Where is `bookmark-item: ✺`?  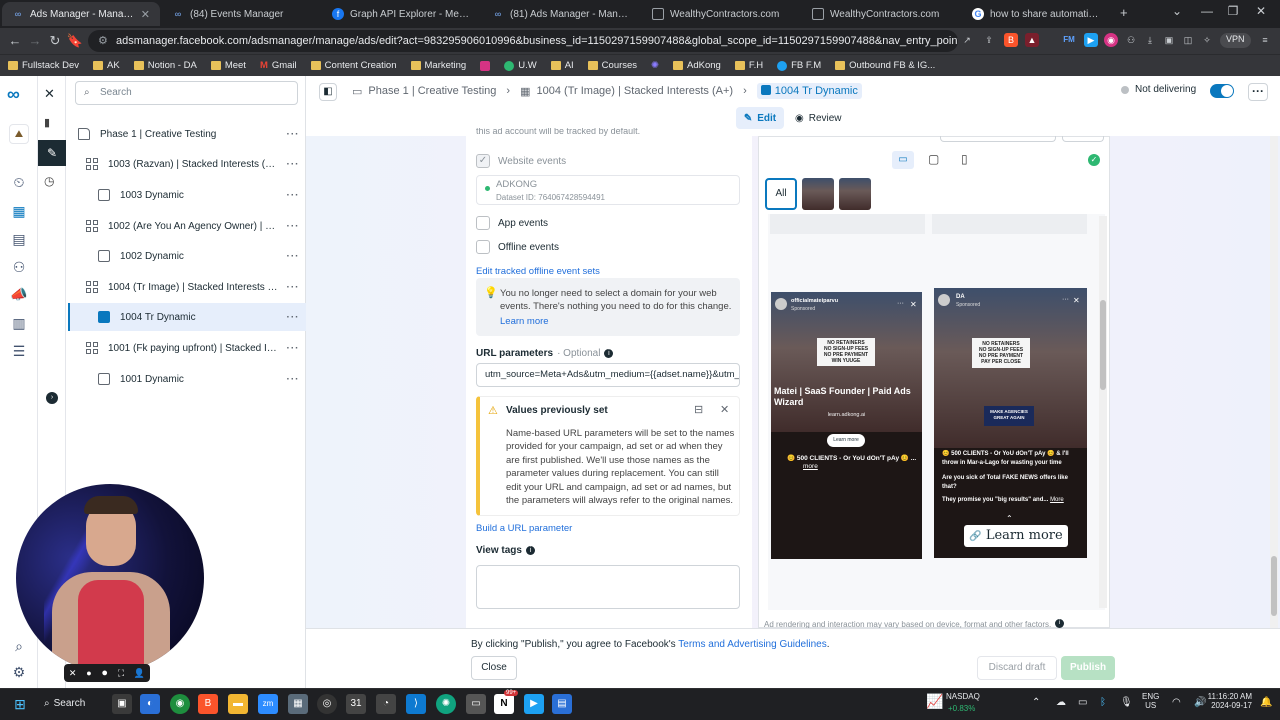 bookmark-item: ✺ is located at coordinates (655, 65).